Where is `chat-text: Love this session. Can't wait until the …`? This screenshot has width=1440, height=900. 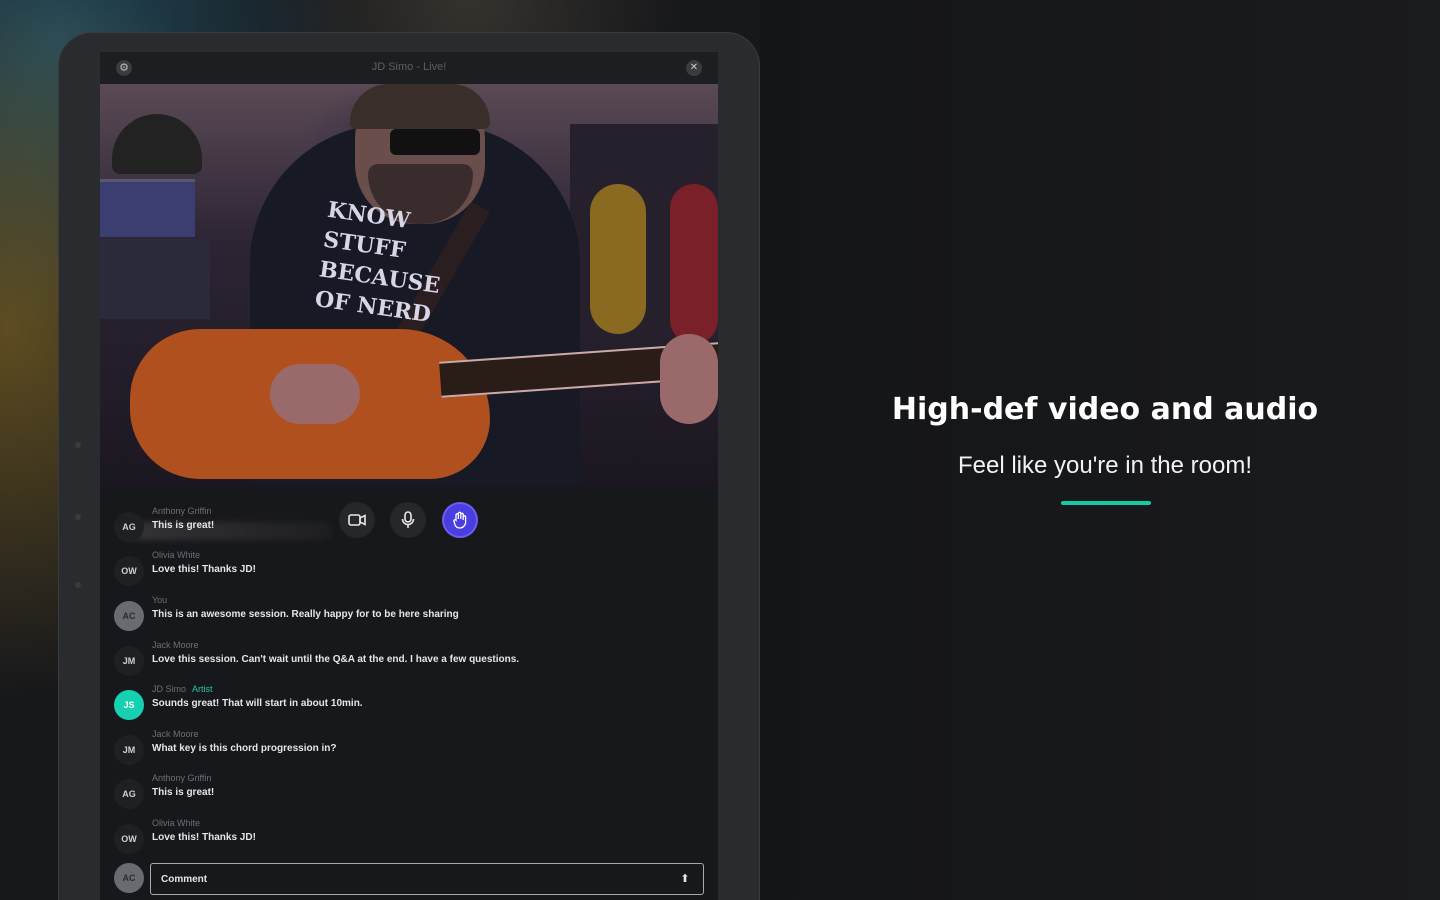
chat-text: Love this session. Can't wait until the … is located at coordinates (336, 659).